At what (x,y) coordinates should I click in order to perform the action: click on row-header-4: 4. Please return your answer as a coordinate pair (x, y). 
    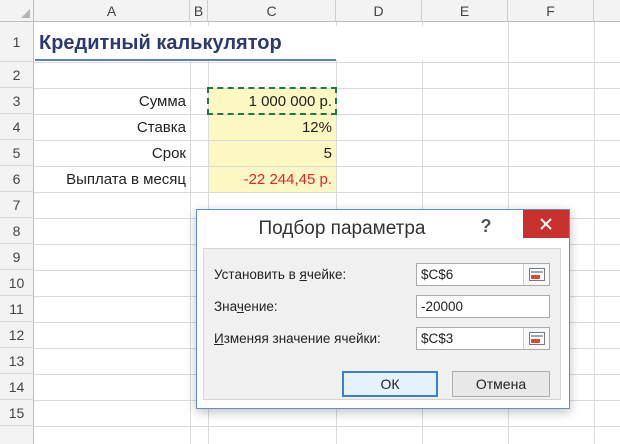
    Looking at the image, I should click on (17, 127).